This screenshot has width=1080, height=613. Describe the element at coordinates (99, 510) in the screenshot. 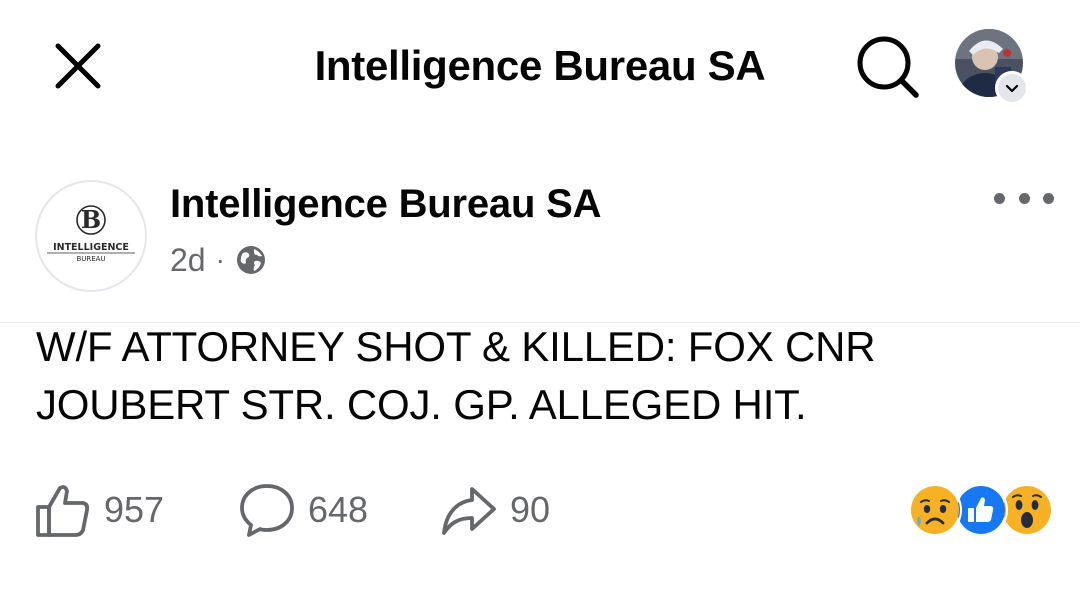

I see `like-button: 957` at that location.